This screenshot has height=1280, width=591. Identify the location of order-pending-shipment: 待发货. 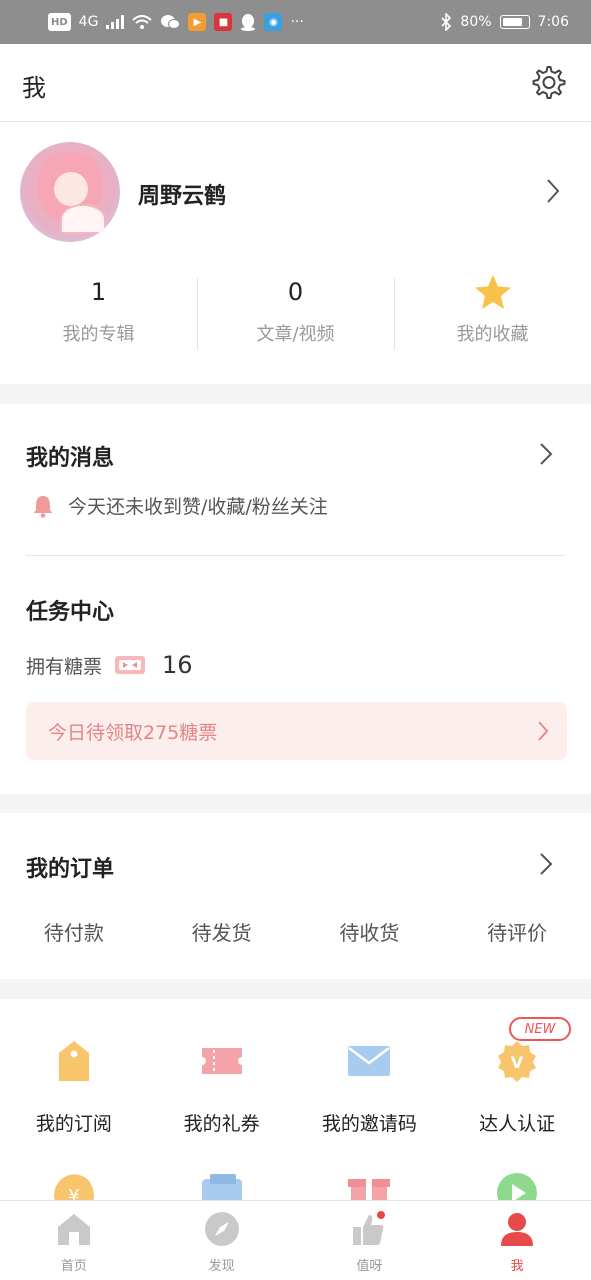
(222, 931).